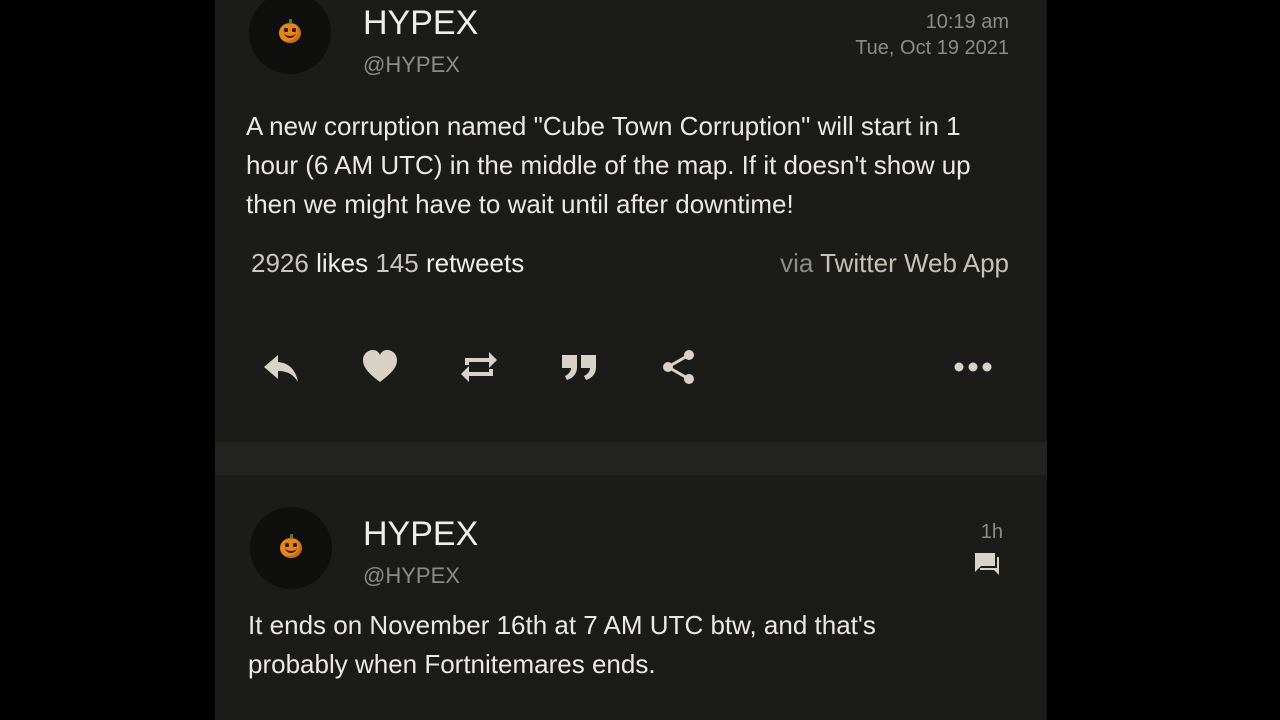  What do you see at coordinates (797, 263) in the screenshot?
I see `via-prefix: via` at bounding box center [797, 263].